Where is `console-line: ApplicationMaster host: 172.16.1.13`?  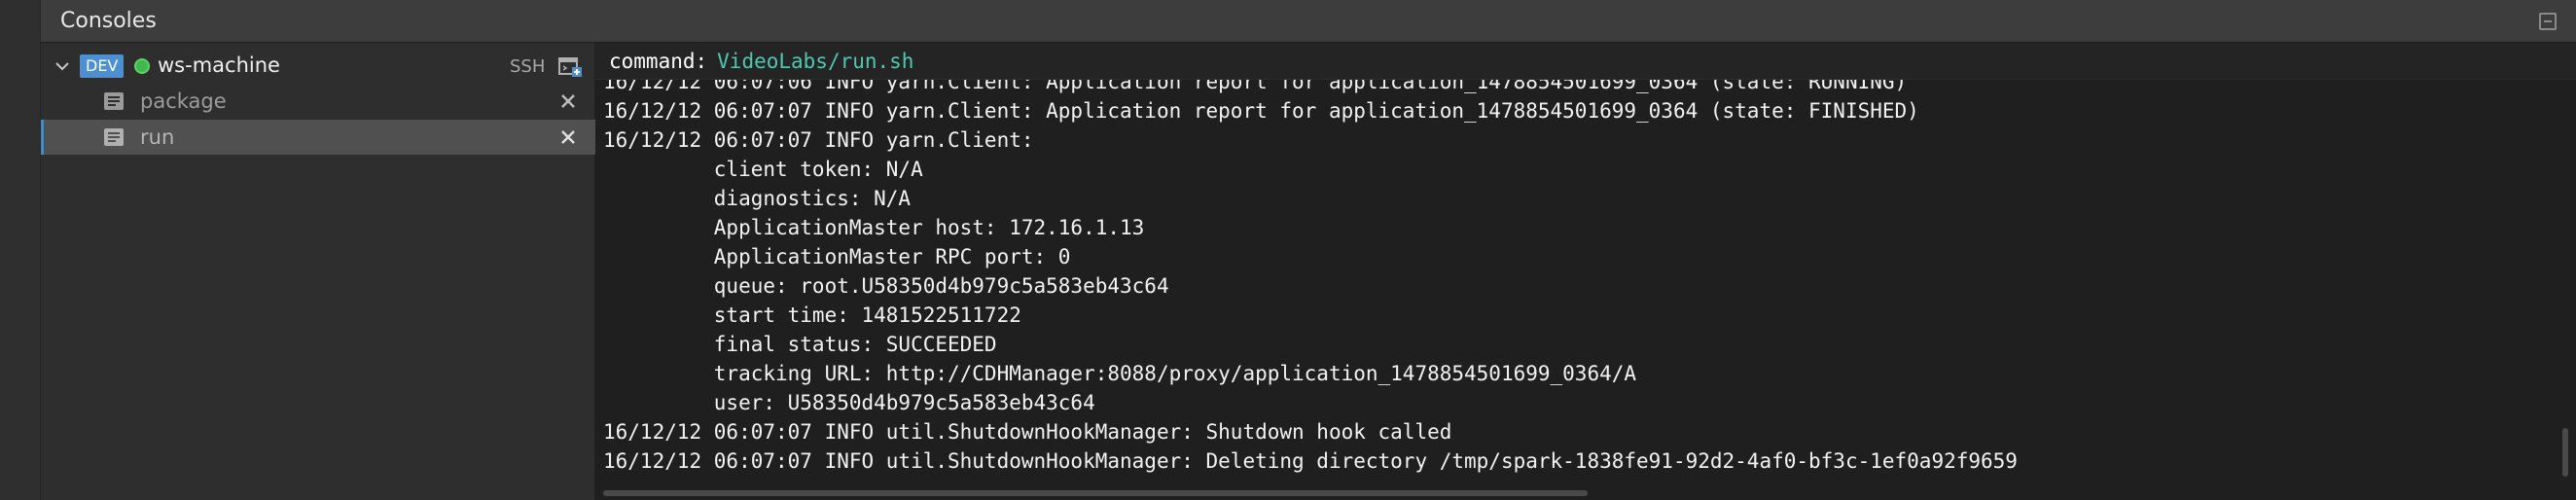 console-line: ApplicationMaster host: 172.16.1.13 is located at coordinates (874, 227).